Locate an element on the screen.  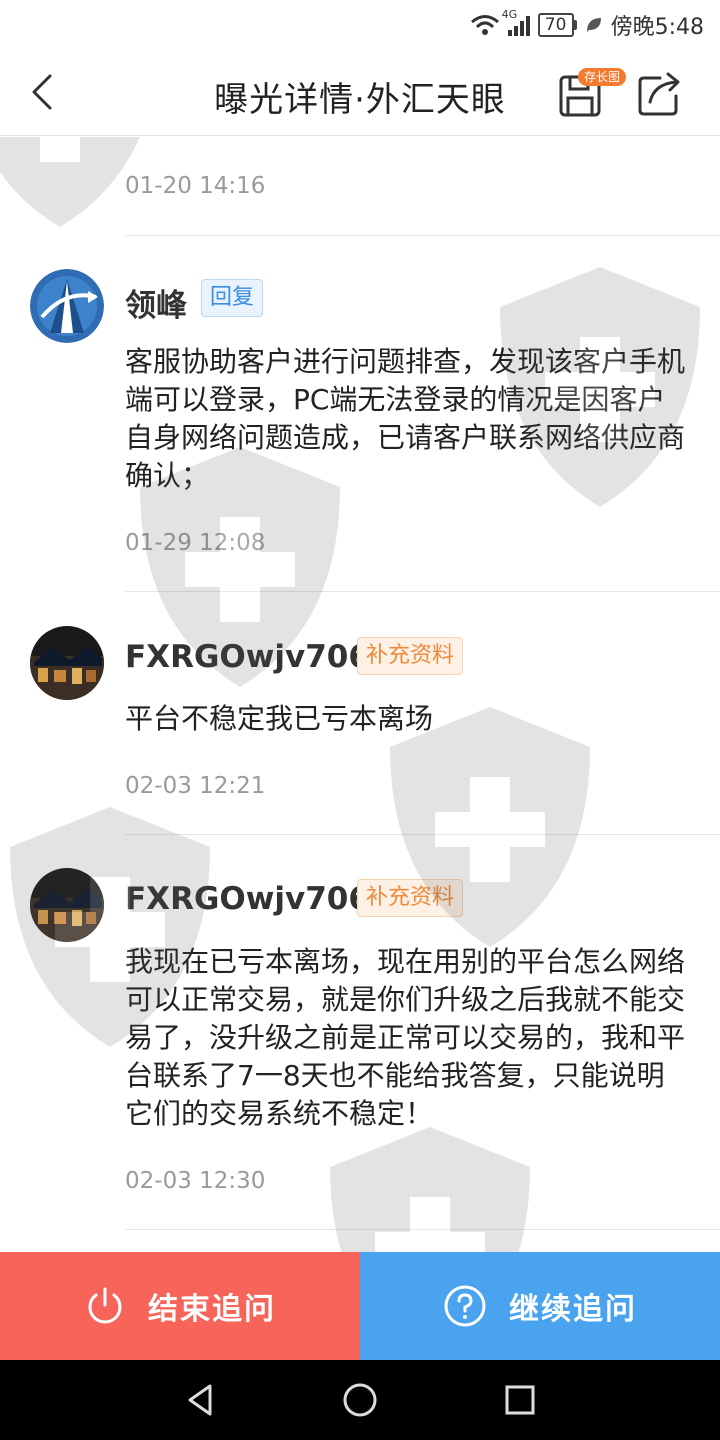
continue-inquiry-button: 继续追问 is located at coordinates (540, 1306).